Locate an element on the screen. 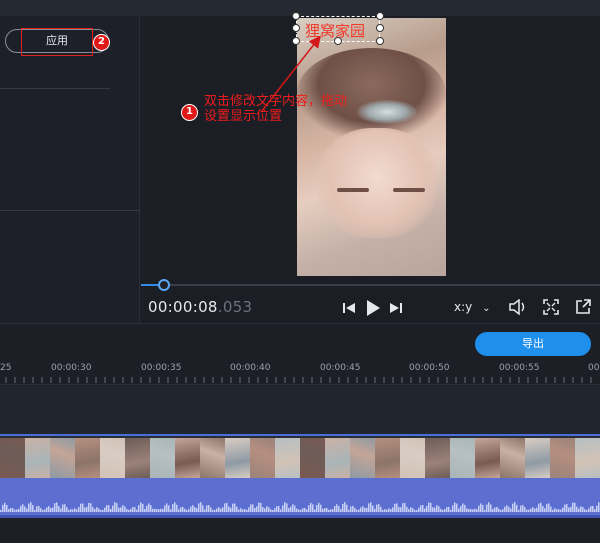  skip-forward-icon is located at coordinates (396, 308).